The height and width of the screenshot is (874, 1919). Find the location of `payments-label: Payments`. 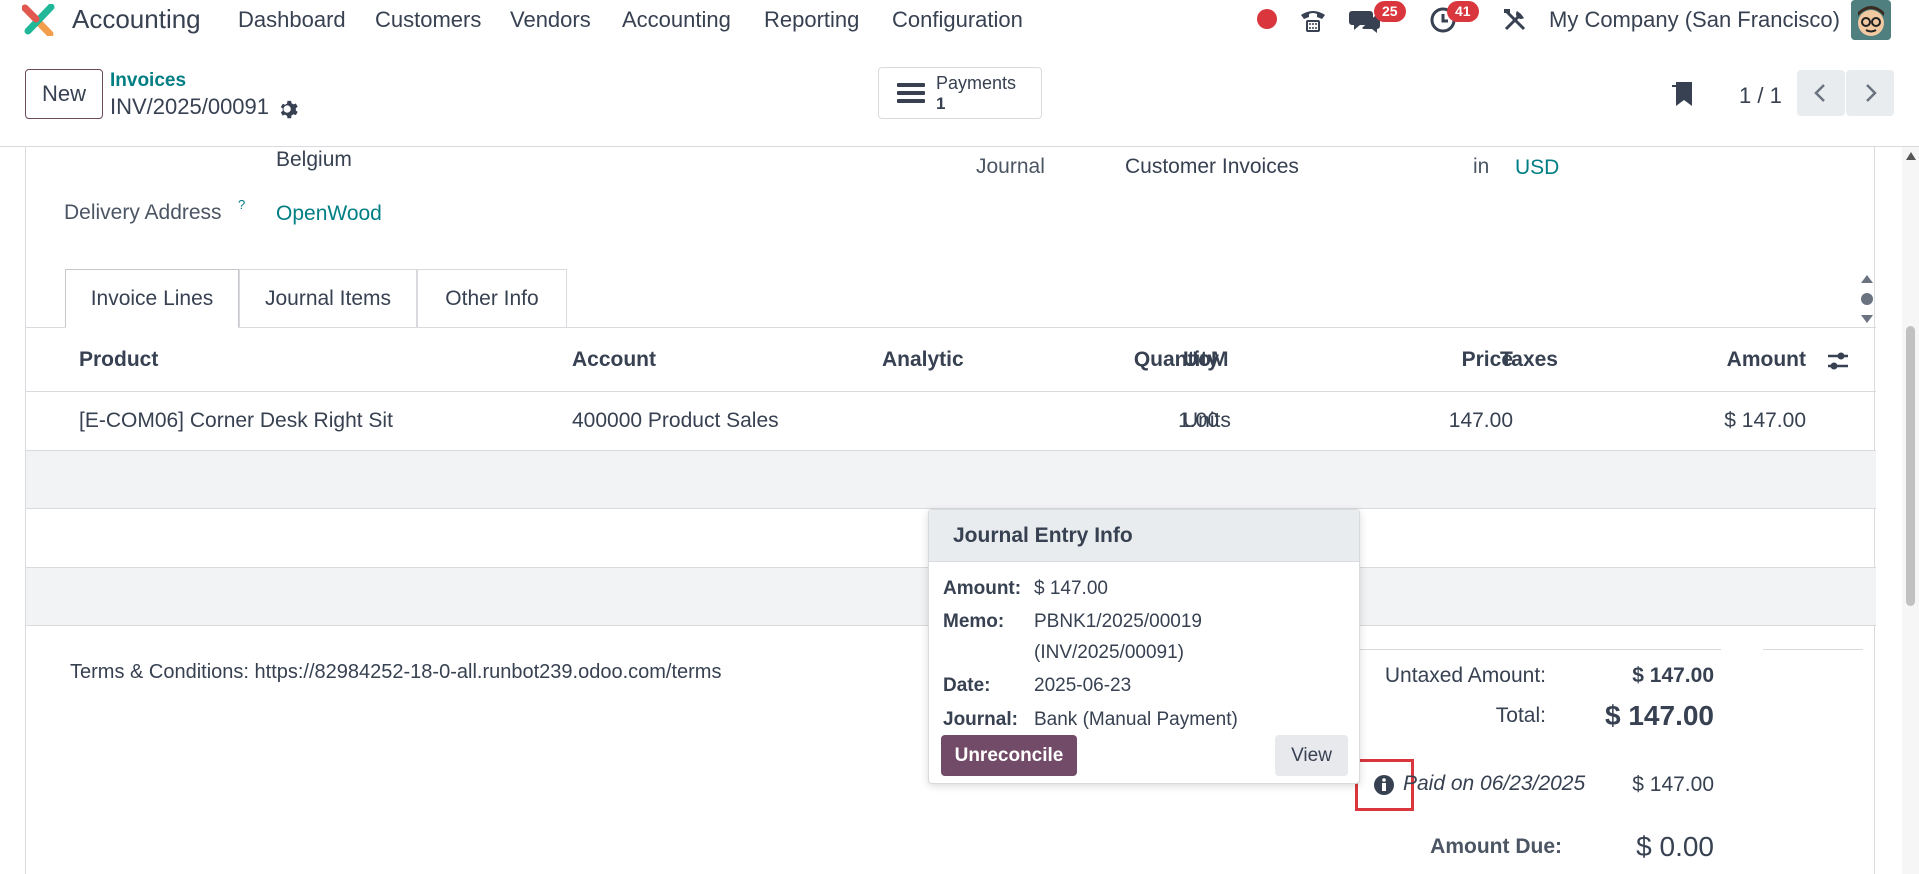

payments-label: Payments is located at coordinates (976, 83).